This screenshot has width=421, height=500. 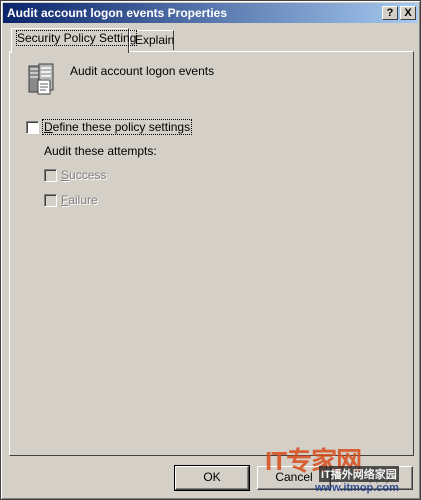 I want to click on watermark-sub: IT播外网络家园, so click(x=359, y=474).